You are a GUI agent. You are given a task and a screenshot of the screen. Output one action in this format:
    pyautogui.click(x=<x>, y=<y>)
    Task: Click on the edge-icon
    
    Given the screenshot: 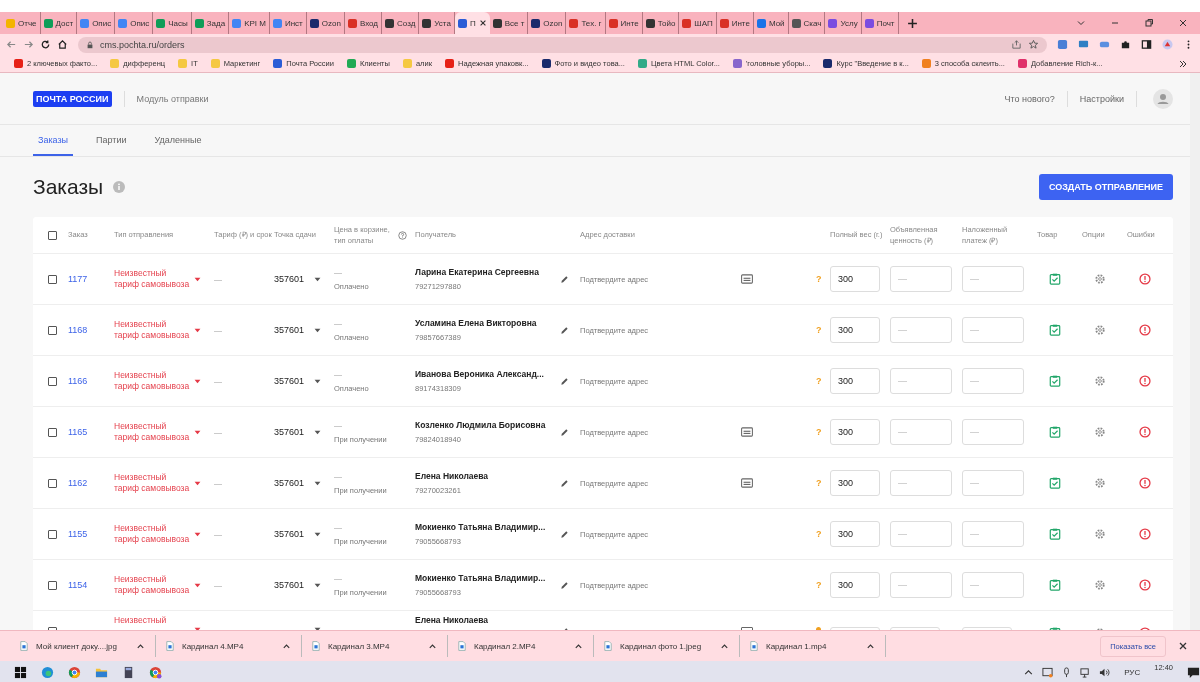 What is the action you would take?
    pyautogui.click(x=47, y=672)
    